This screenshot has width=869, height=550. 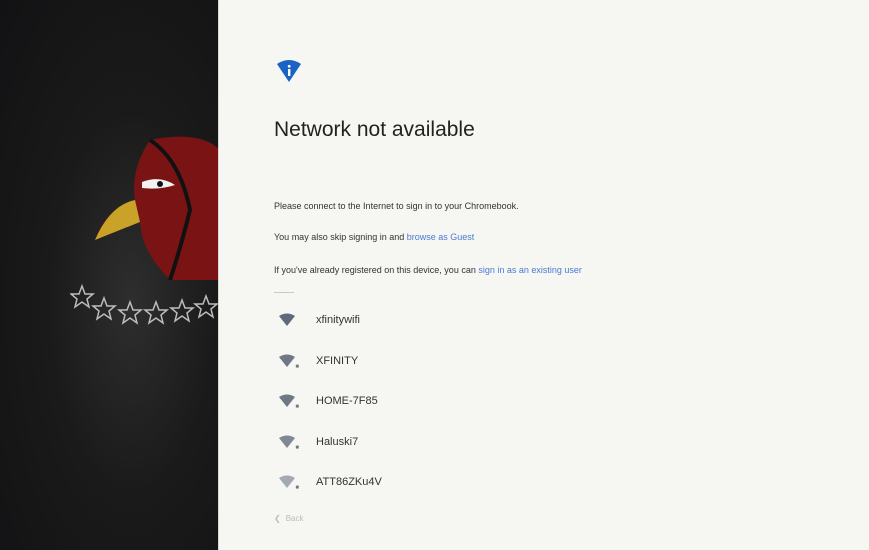 What do you see at coordinates (337, 441) in the screenshot?
I see `network-name: Haluski7` at bounding box center [337, 441].